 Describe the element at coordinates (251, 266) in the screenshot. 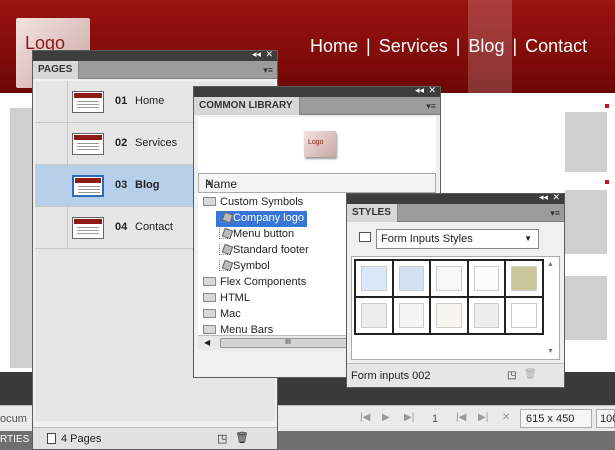

I see `tree-item-label: Symbol` at that location.